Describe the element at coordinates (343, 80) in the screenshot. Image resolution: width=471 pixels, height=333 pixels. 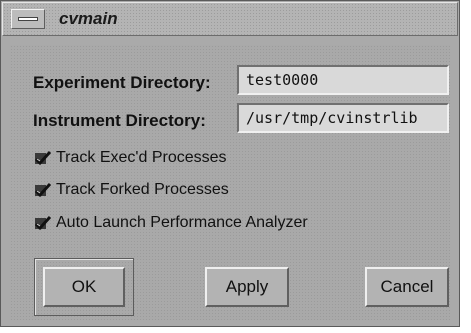
I see `experiment-directory-field: test0000` at that location.